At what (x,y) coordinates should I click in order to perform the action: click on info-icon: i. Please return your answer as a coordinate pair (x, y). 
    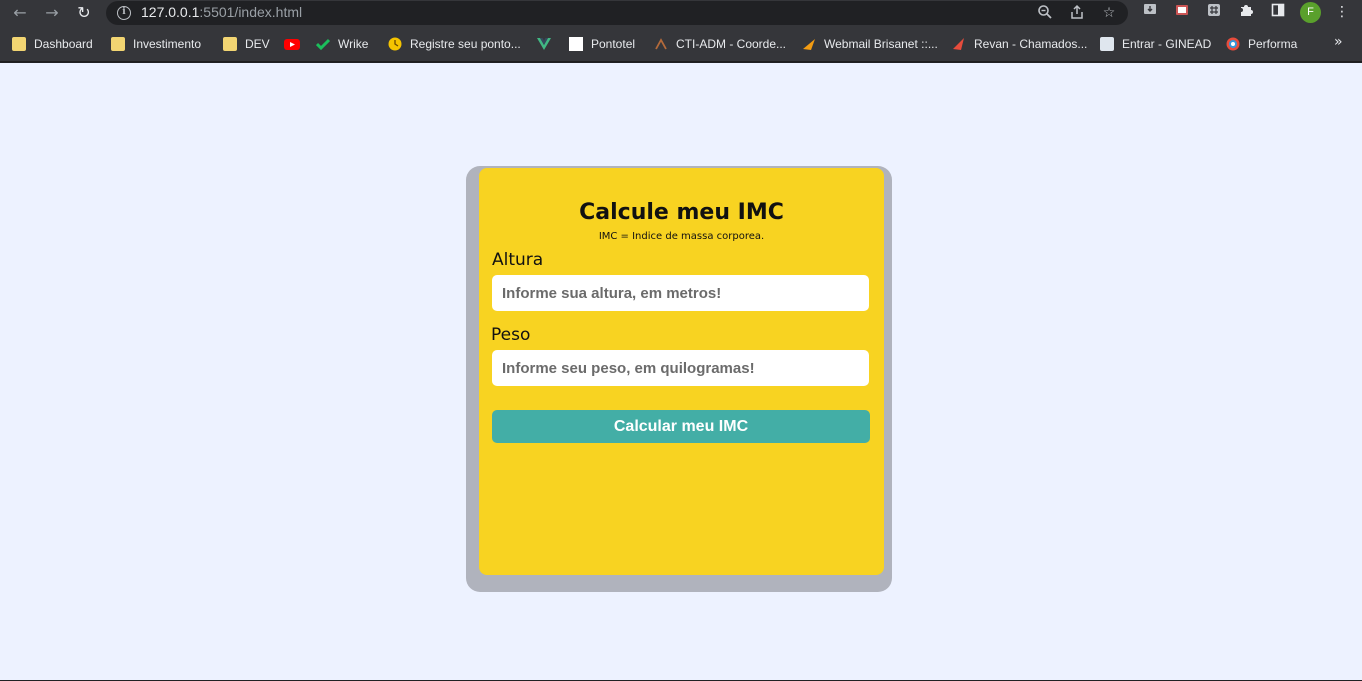
    Looking at the image, I should click on (124, 13).